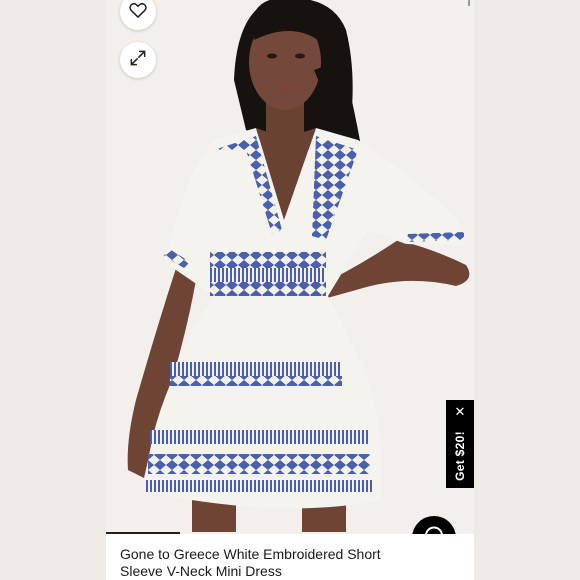  I want to click on promo-close-icon: ✕, so click(460, 412).